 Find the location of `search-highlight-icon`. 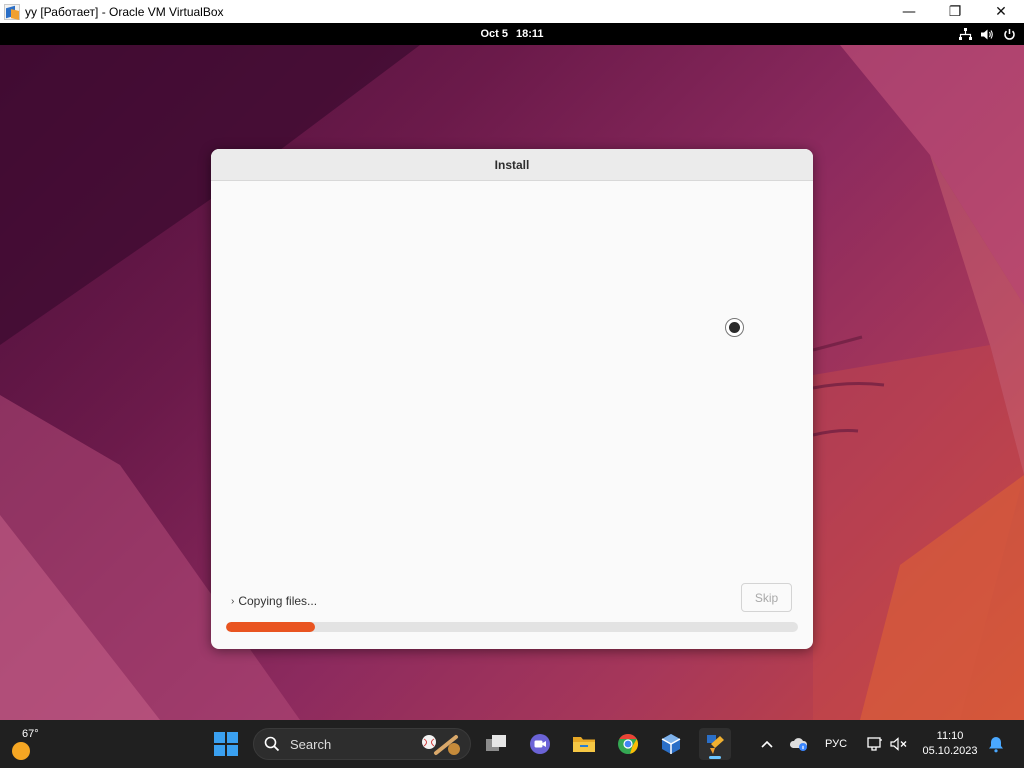

search-highlight-icon is located at coordinates (441, 745).